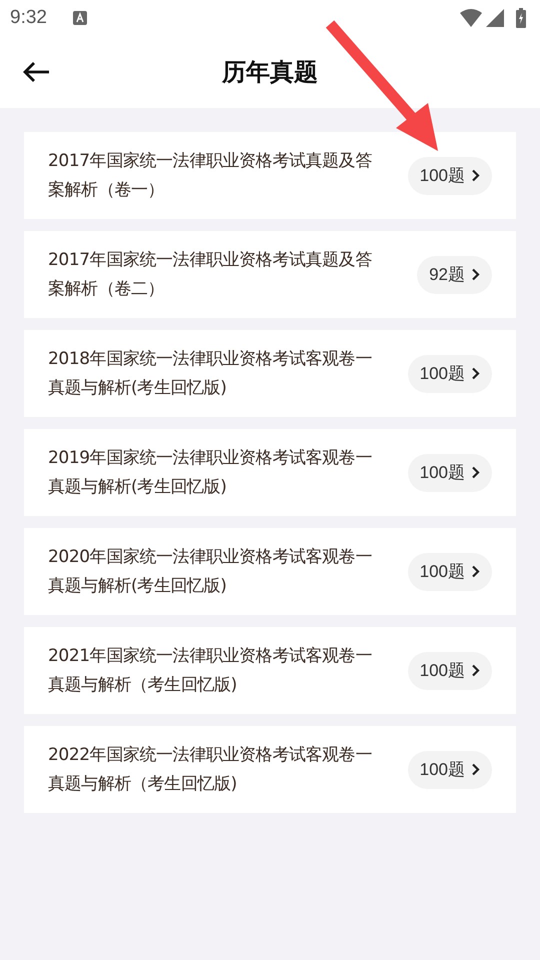 The width and height of the screenshot is (540, 960). I want to click on paper-card: 2020年国家统一法律职业资格考试客观卷一真题与解析(考生回忆版) 100题, so click(270, 571).